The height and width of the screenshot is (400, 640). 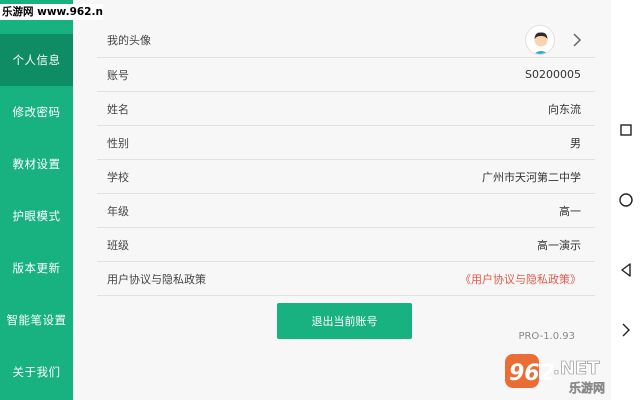 I want to click on watermark-logo: 962 .NET 乐游网, so click(x=555, y=374).